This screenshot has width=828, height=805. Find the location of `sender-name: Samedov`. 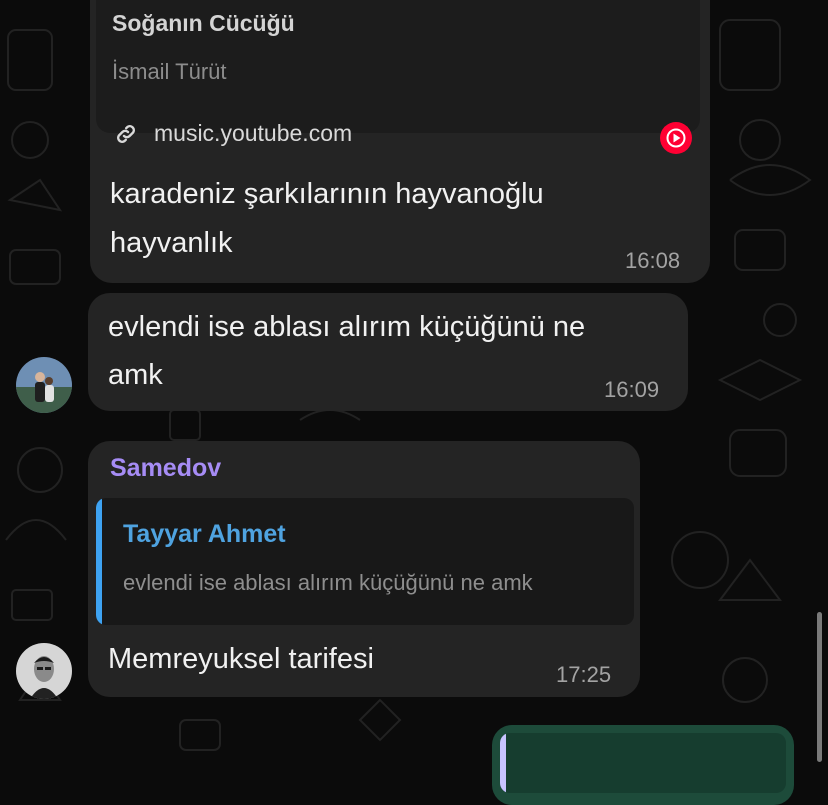

sender-name: Samedov is located at coordinates (165, 468).